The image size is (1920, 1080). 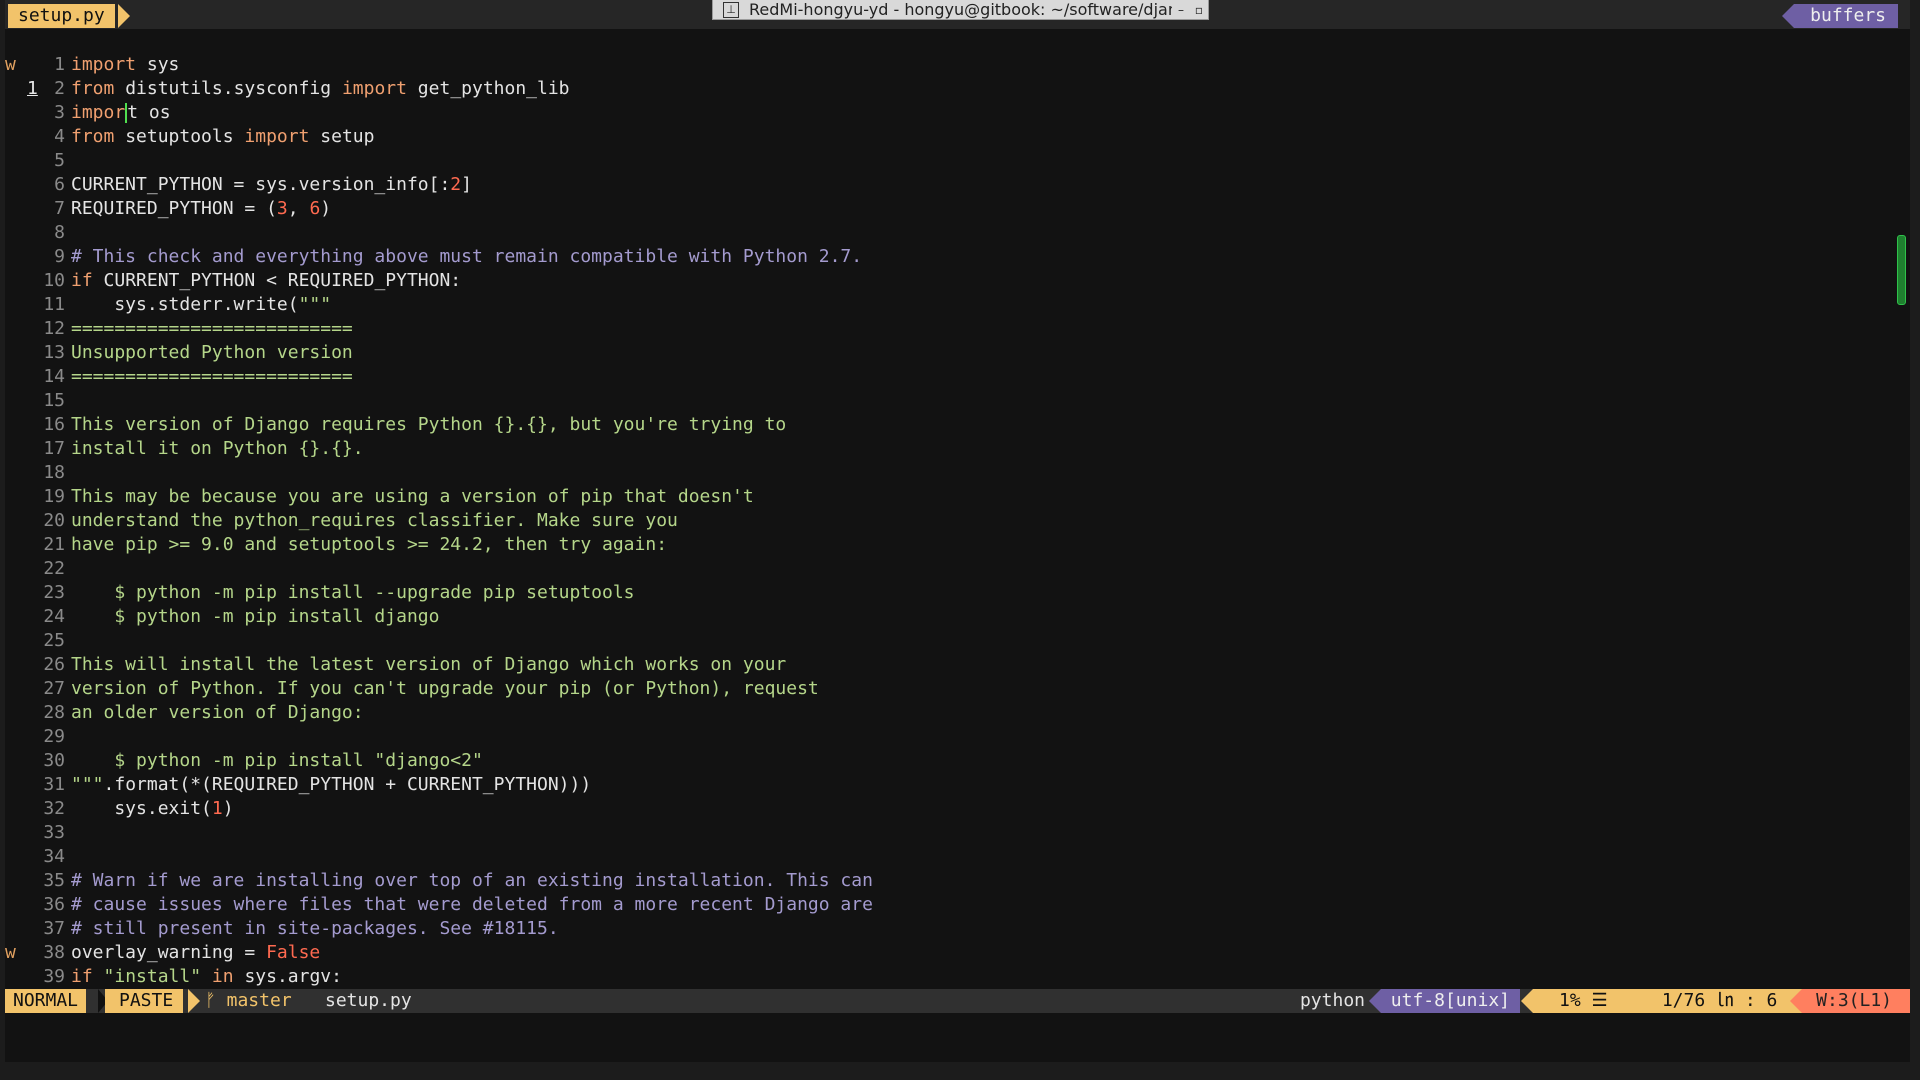 I want to click on code-line: 29, so click(x=957, y=737).